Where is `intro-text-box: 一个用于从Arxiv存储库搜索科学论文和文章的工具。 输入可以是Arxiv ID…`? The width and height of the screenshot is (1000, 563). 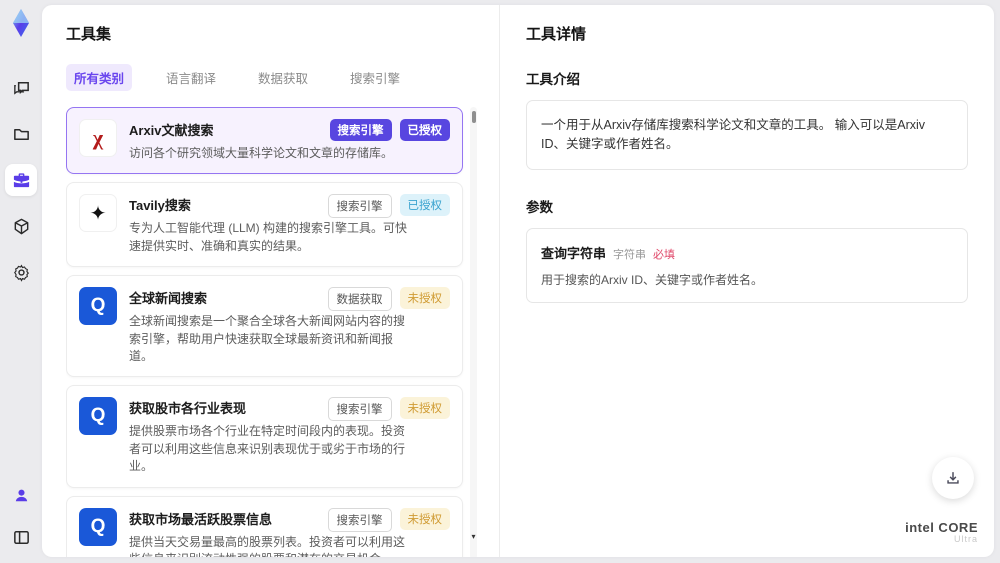 intro-text-box: 一个用于从Arxiv存储库搜索科学论文和文章的工具。 输入可以是Arxiv ID… is located at coordinates (747, 135).